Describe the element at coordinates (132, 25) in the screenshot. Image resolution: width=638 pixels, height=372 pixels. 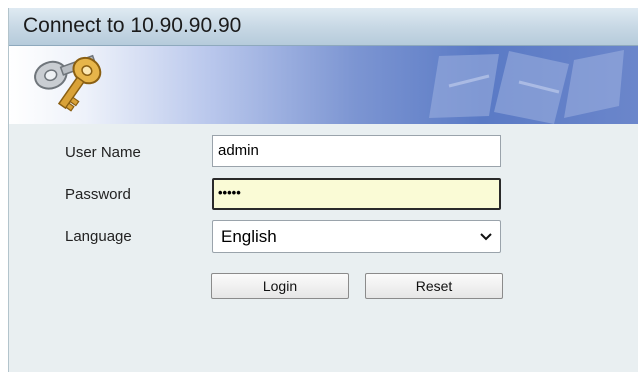
I see `window-title: Connect to 10.90.90.90` at that location.